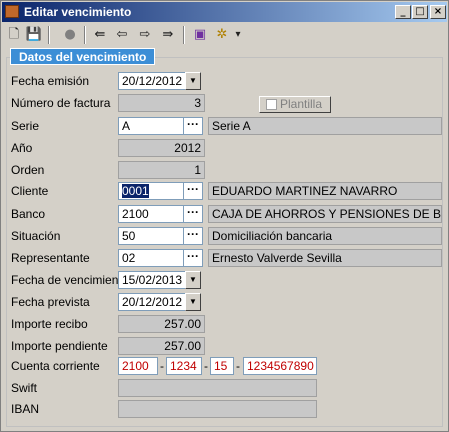 The width and height of the screenshot is (449, 432). Describe the element at coordinates (145, 35) in the screenshot. I see `next-icon: ⇨` at that location.